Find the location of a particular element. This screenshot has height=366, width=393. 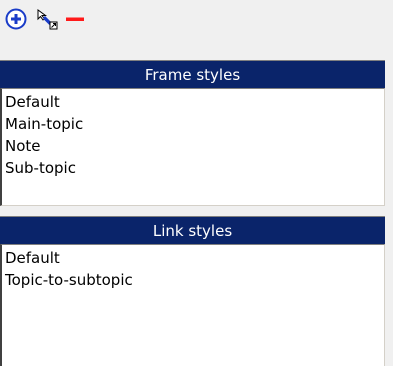

list-item: Main-topic is located at coordinates (194, 124).